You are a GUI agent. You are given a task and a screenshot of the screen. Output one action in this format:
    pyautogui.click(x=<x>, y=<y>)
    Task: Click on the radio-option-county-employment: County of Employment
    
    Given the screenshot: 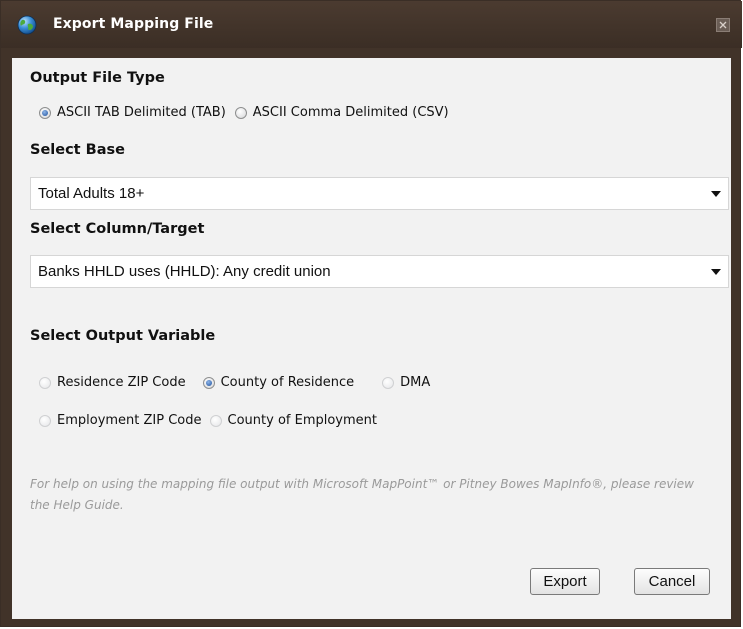 What is the action you would take?
    pyautogui.click(x=293, y=420)
    